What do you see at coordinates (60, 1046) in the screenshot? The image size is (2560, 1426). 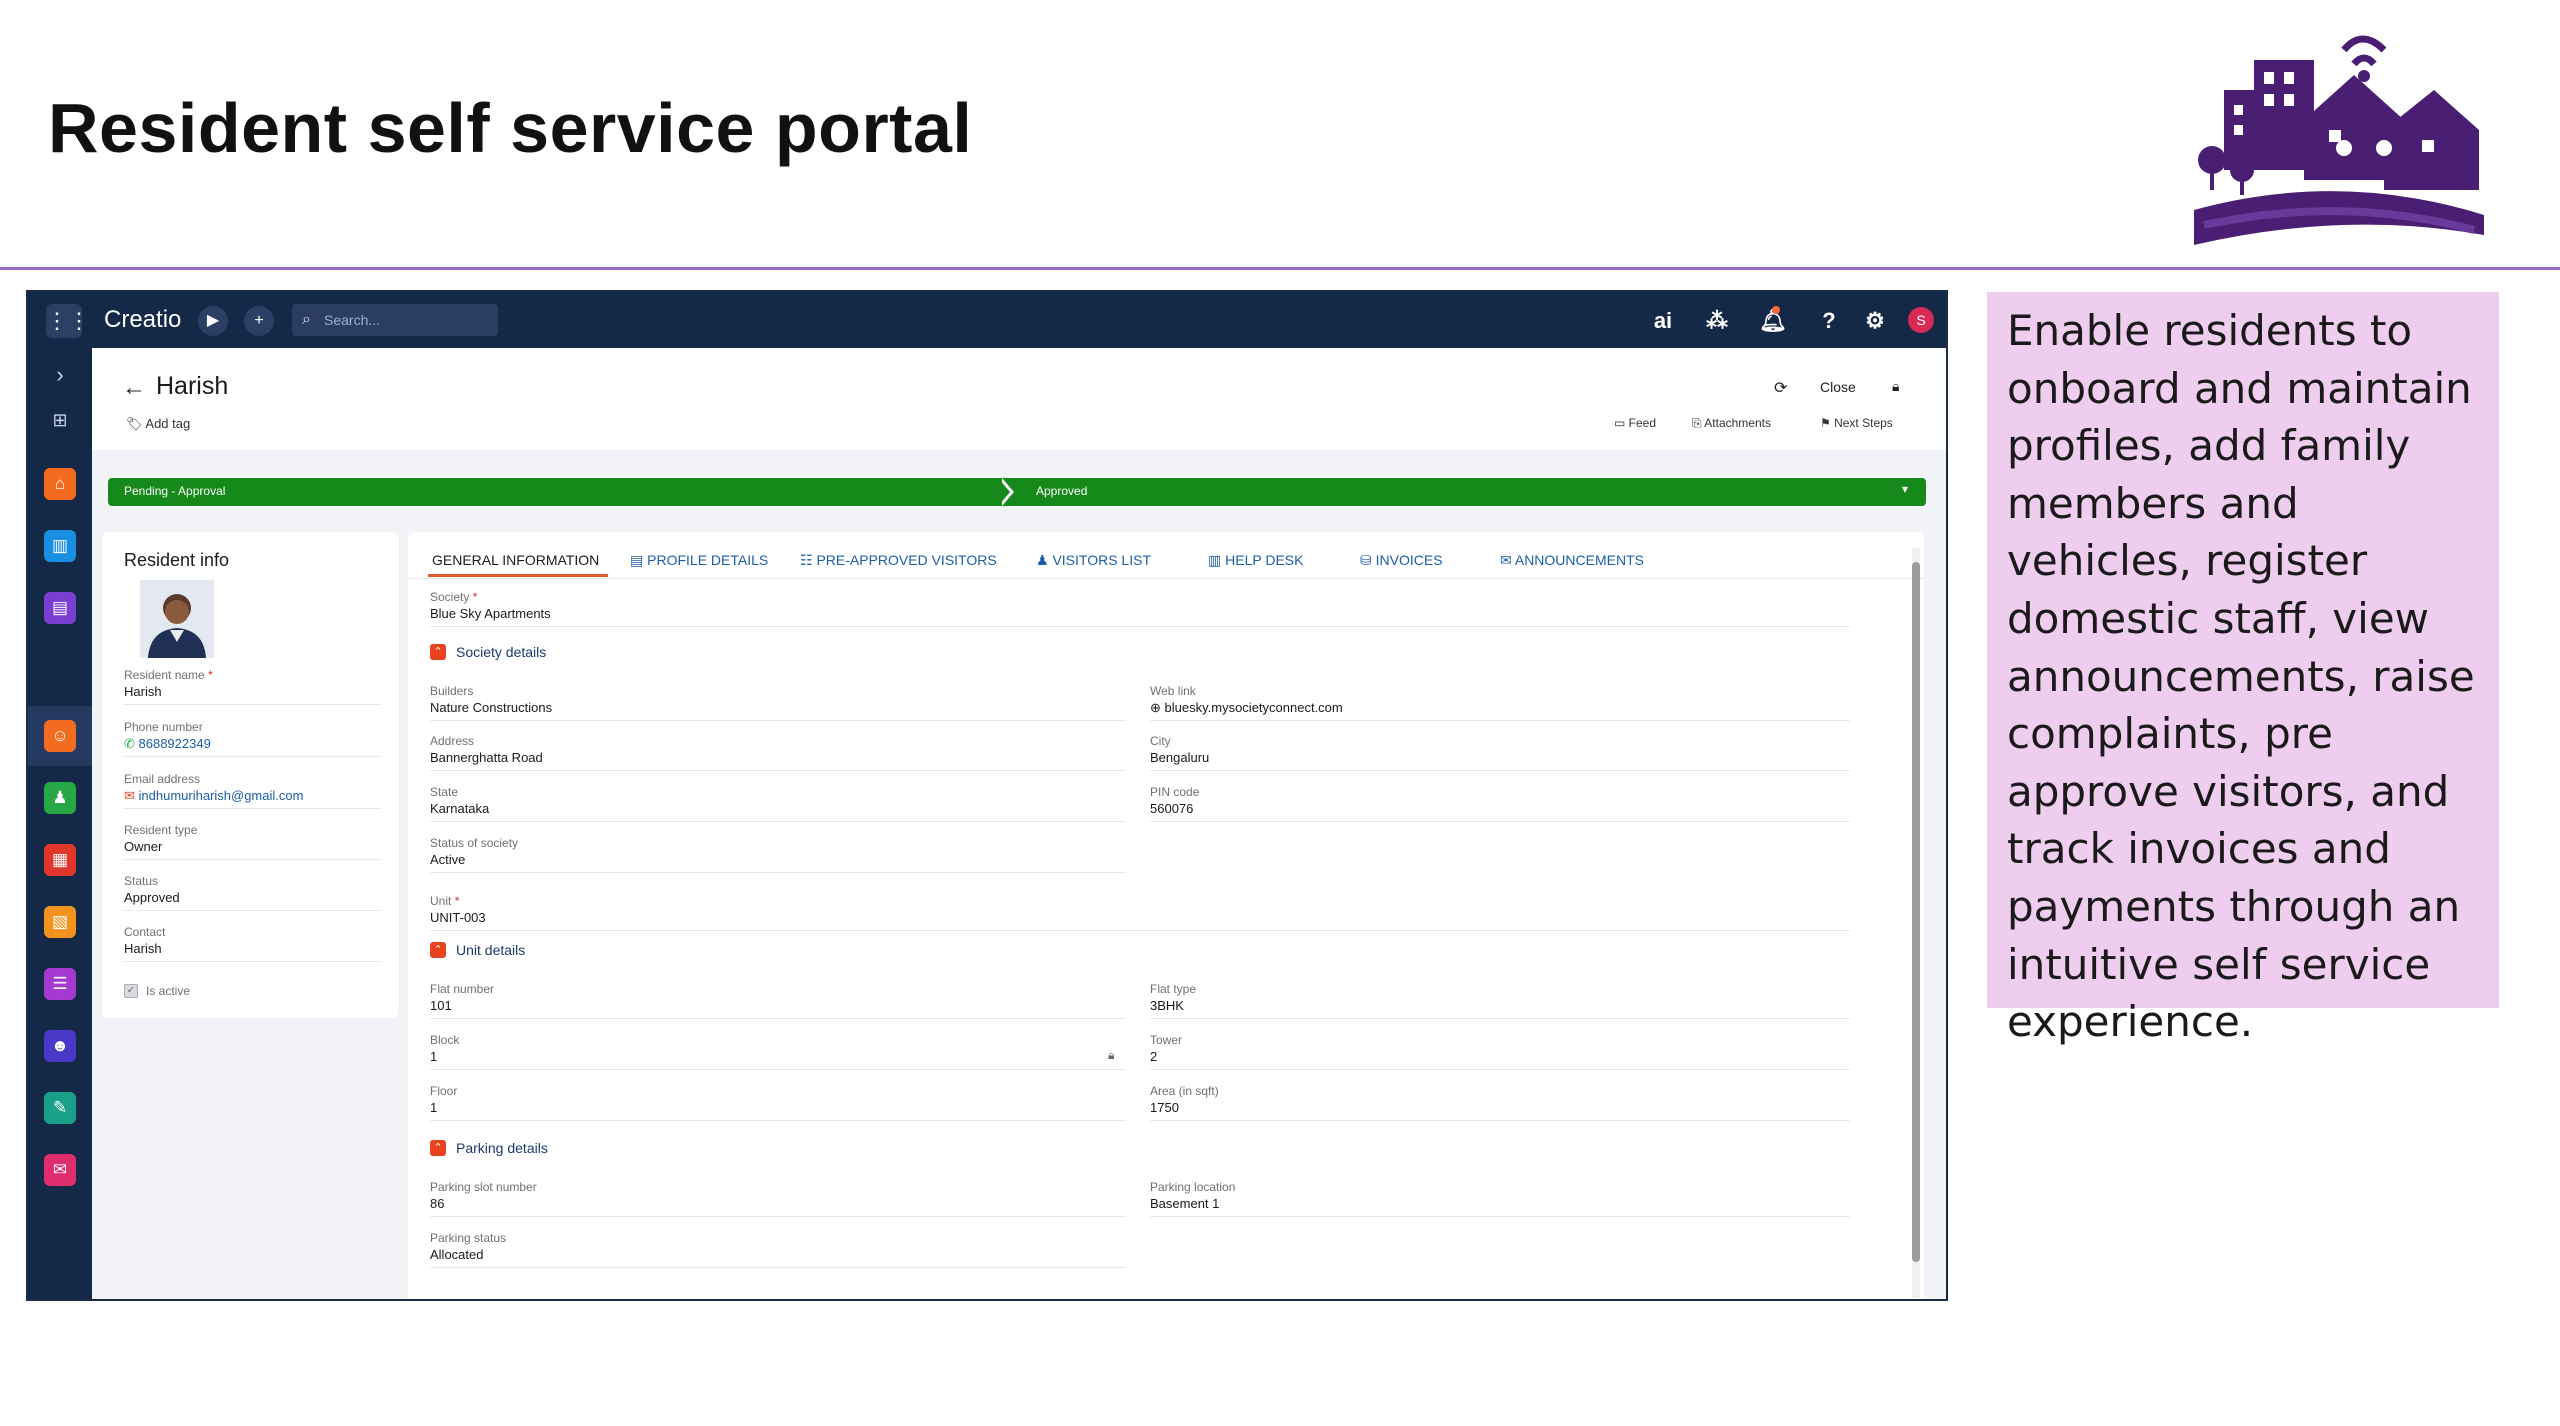 I see `visitors-icon: ☻` at bounding box center [60, 1046].